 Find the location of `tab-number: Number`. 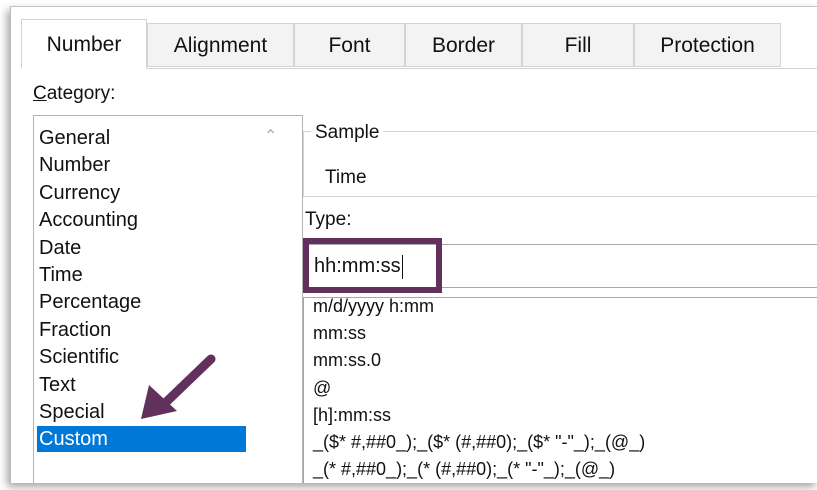

tab-number: Number is located at coordinates (84, 44).